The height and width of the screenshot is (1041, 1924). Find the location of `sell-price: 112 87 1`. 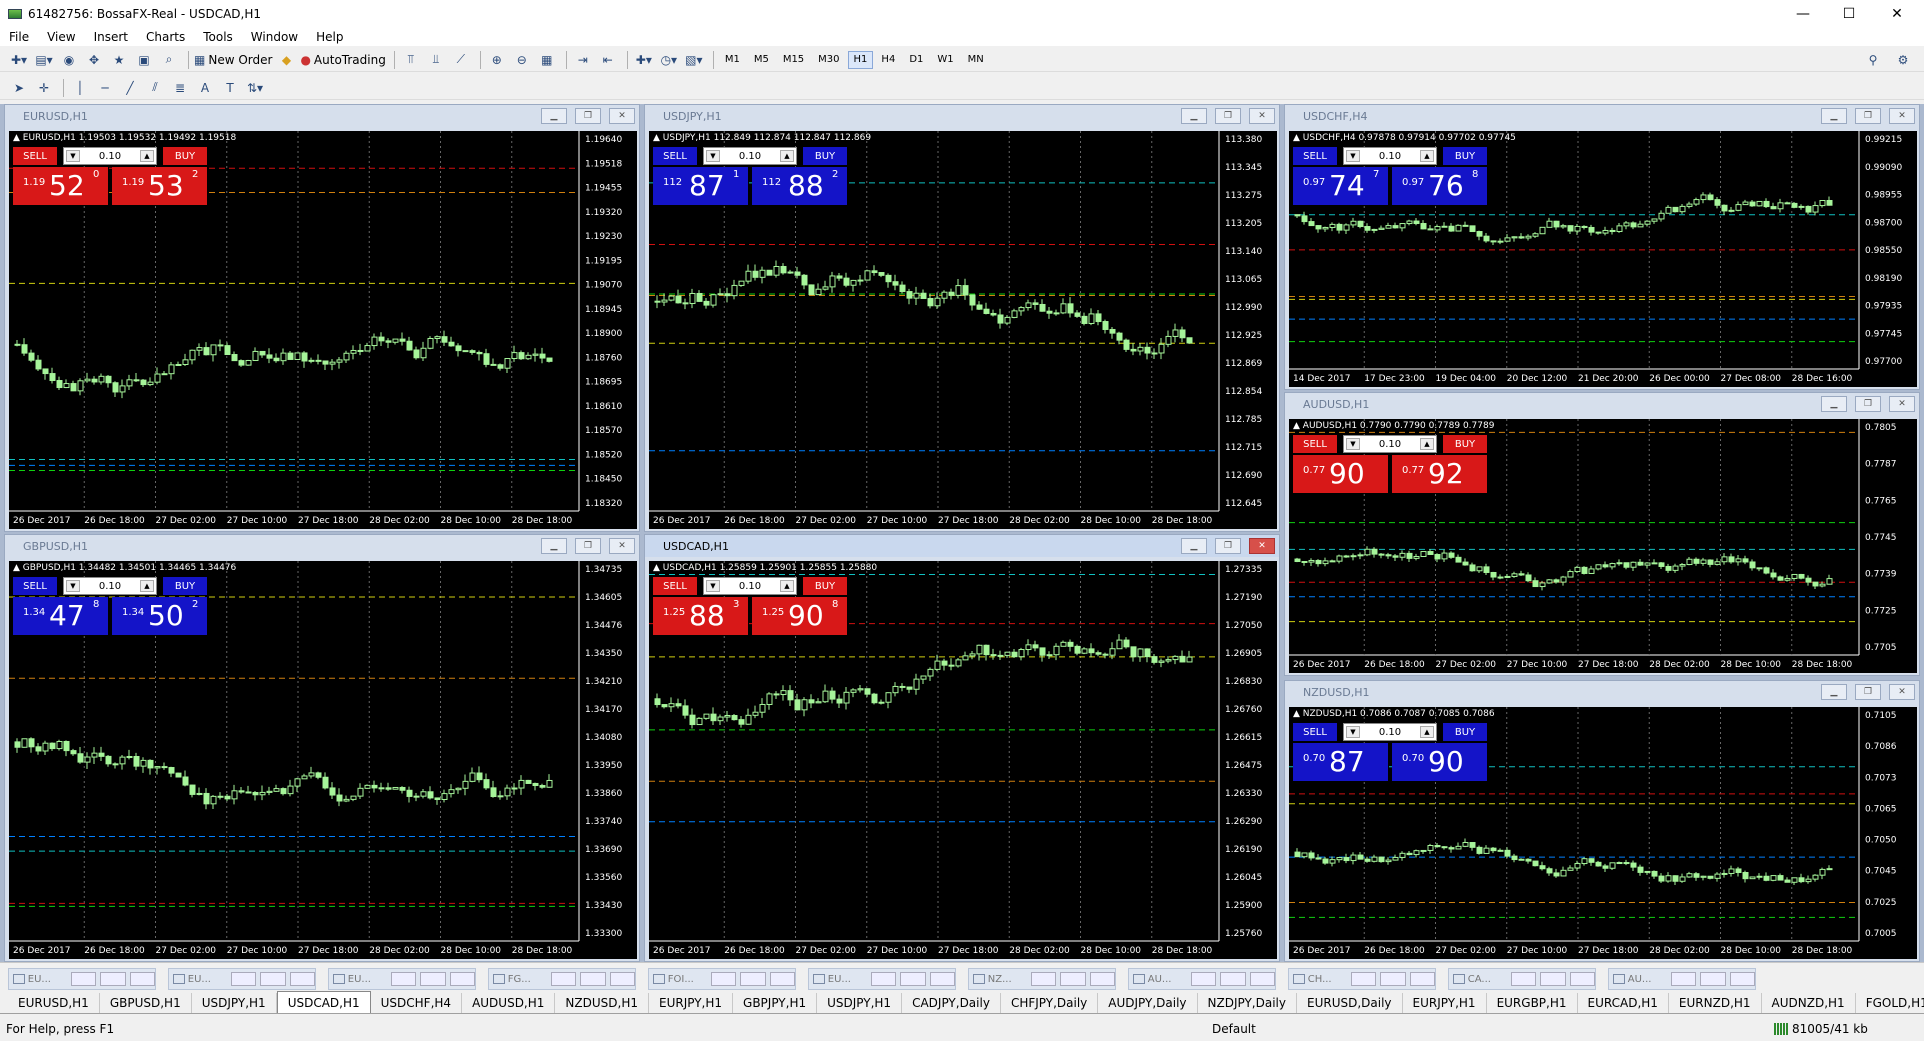

sell-price: 112 87 1 is located at coordinates (700, 186).